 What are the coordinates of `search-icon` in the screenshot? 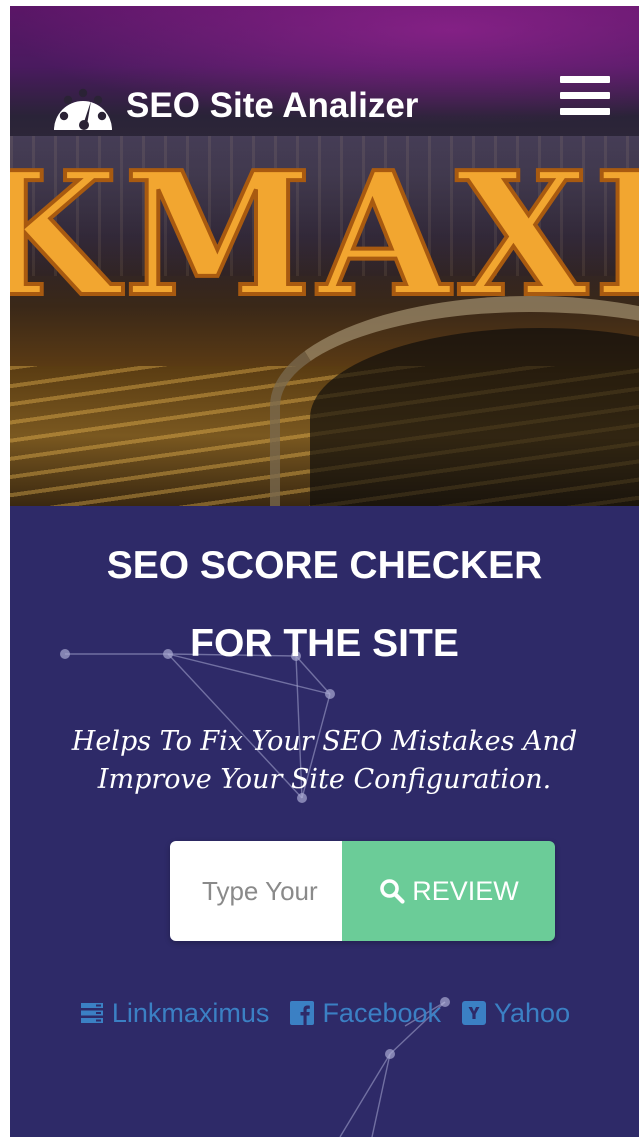 It's located at (392, 891).